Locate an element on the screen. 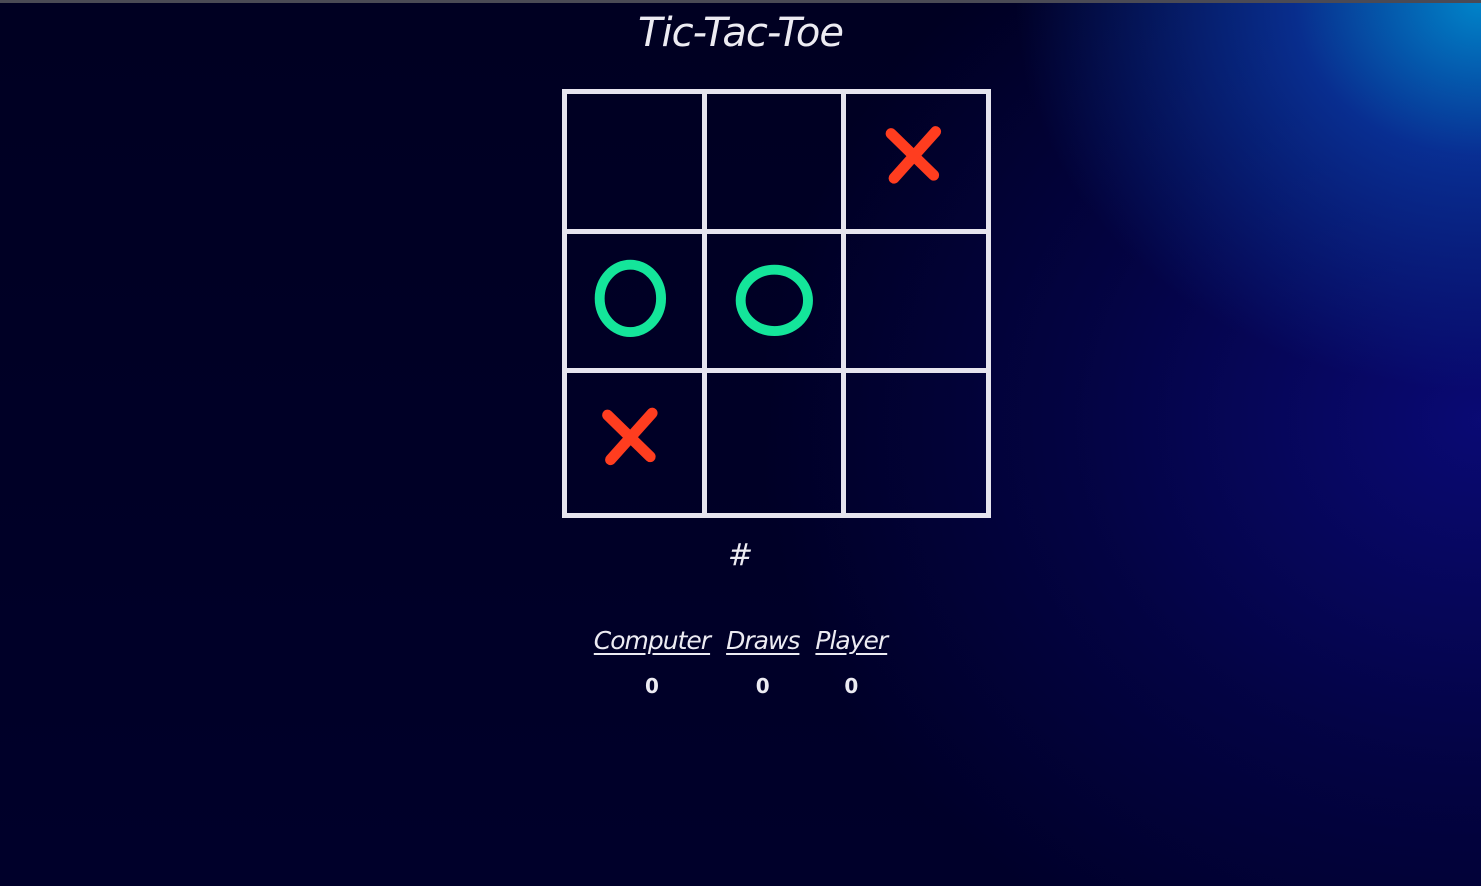 The image size is (1481, 886). game-board is located at coordinates (776, 303).